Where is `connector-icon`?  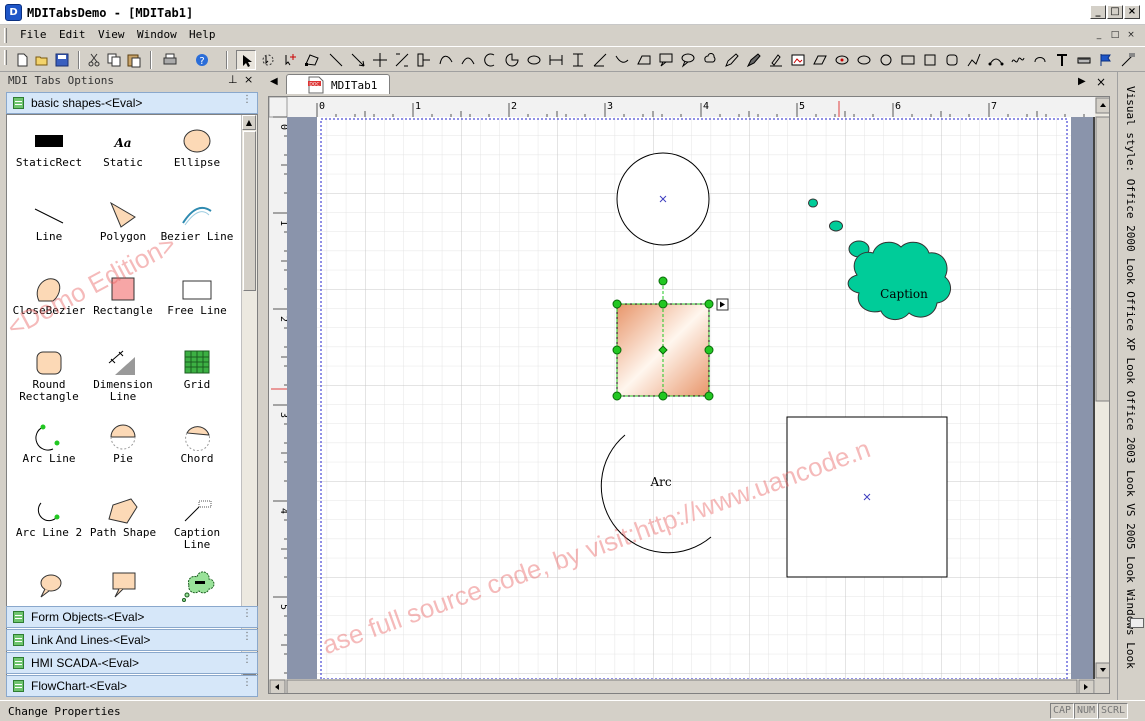 connector-icon is located at coordinates (402, 60).